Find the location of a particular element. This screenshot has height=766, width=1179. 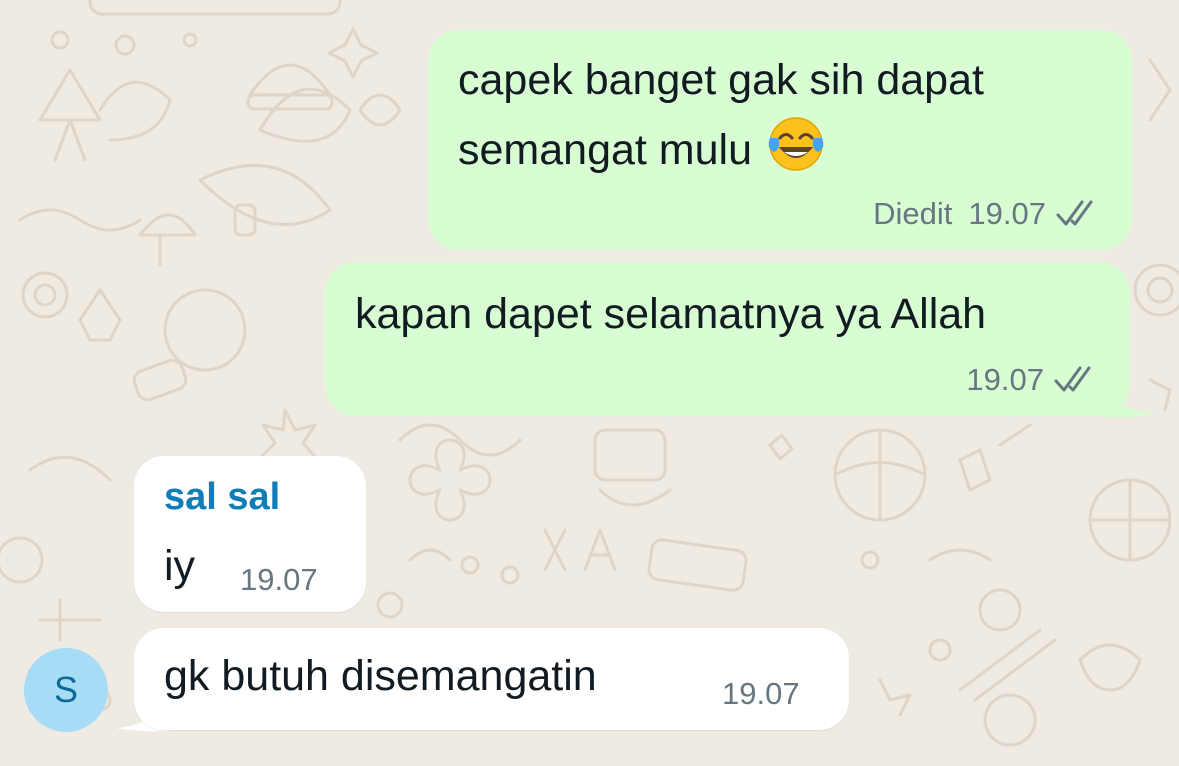

message-meta: 19.07 is located at coordinates (1033, 380).